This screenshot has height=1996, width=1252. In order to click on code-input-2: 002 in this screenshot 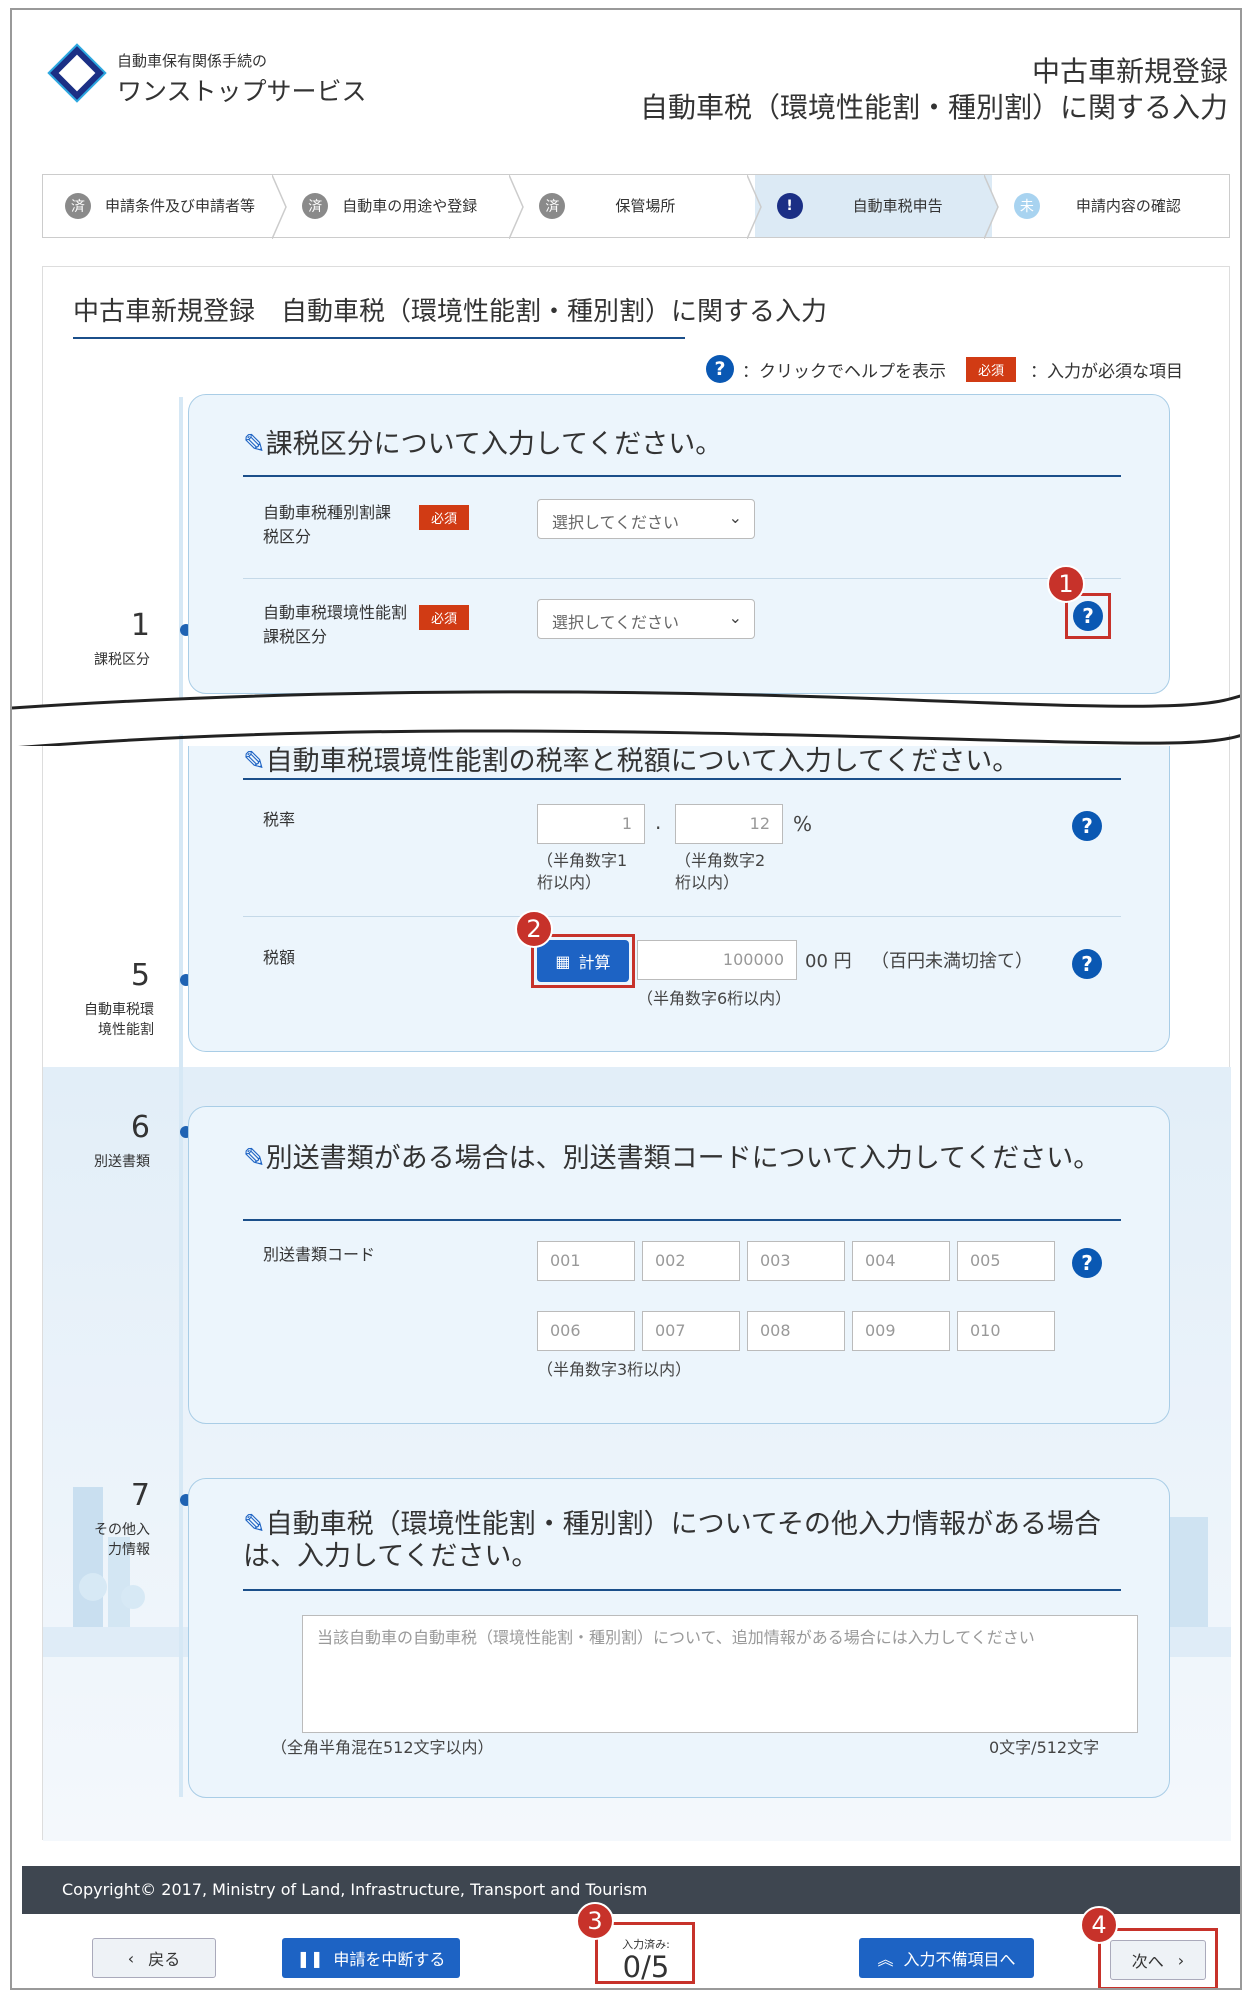, I will do `click(691, 1261)`.